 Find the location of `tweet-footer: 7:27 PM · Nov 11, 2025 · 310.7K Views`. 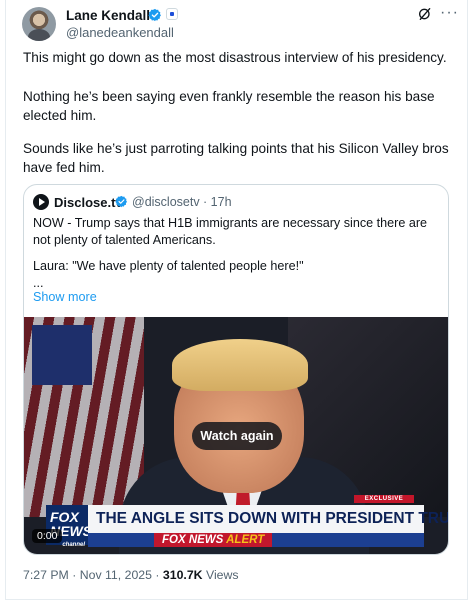

tweet-footer: 7:27 PM · Nov 11, 2025 · 310.7K Views is located at coordinates (131, 575).